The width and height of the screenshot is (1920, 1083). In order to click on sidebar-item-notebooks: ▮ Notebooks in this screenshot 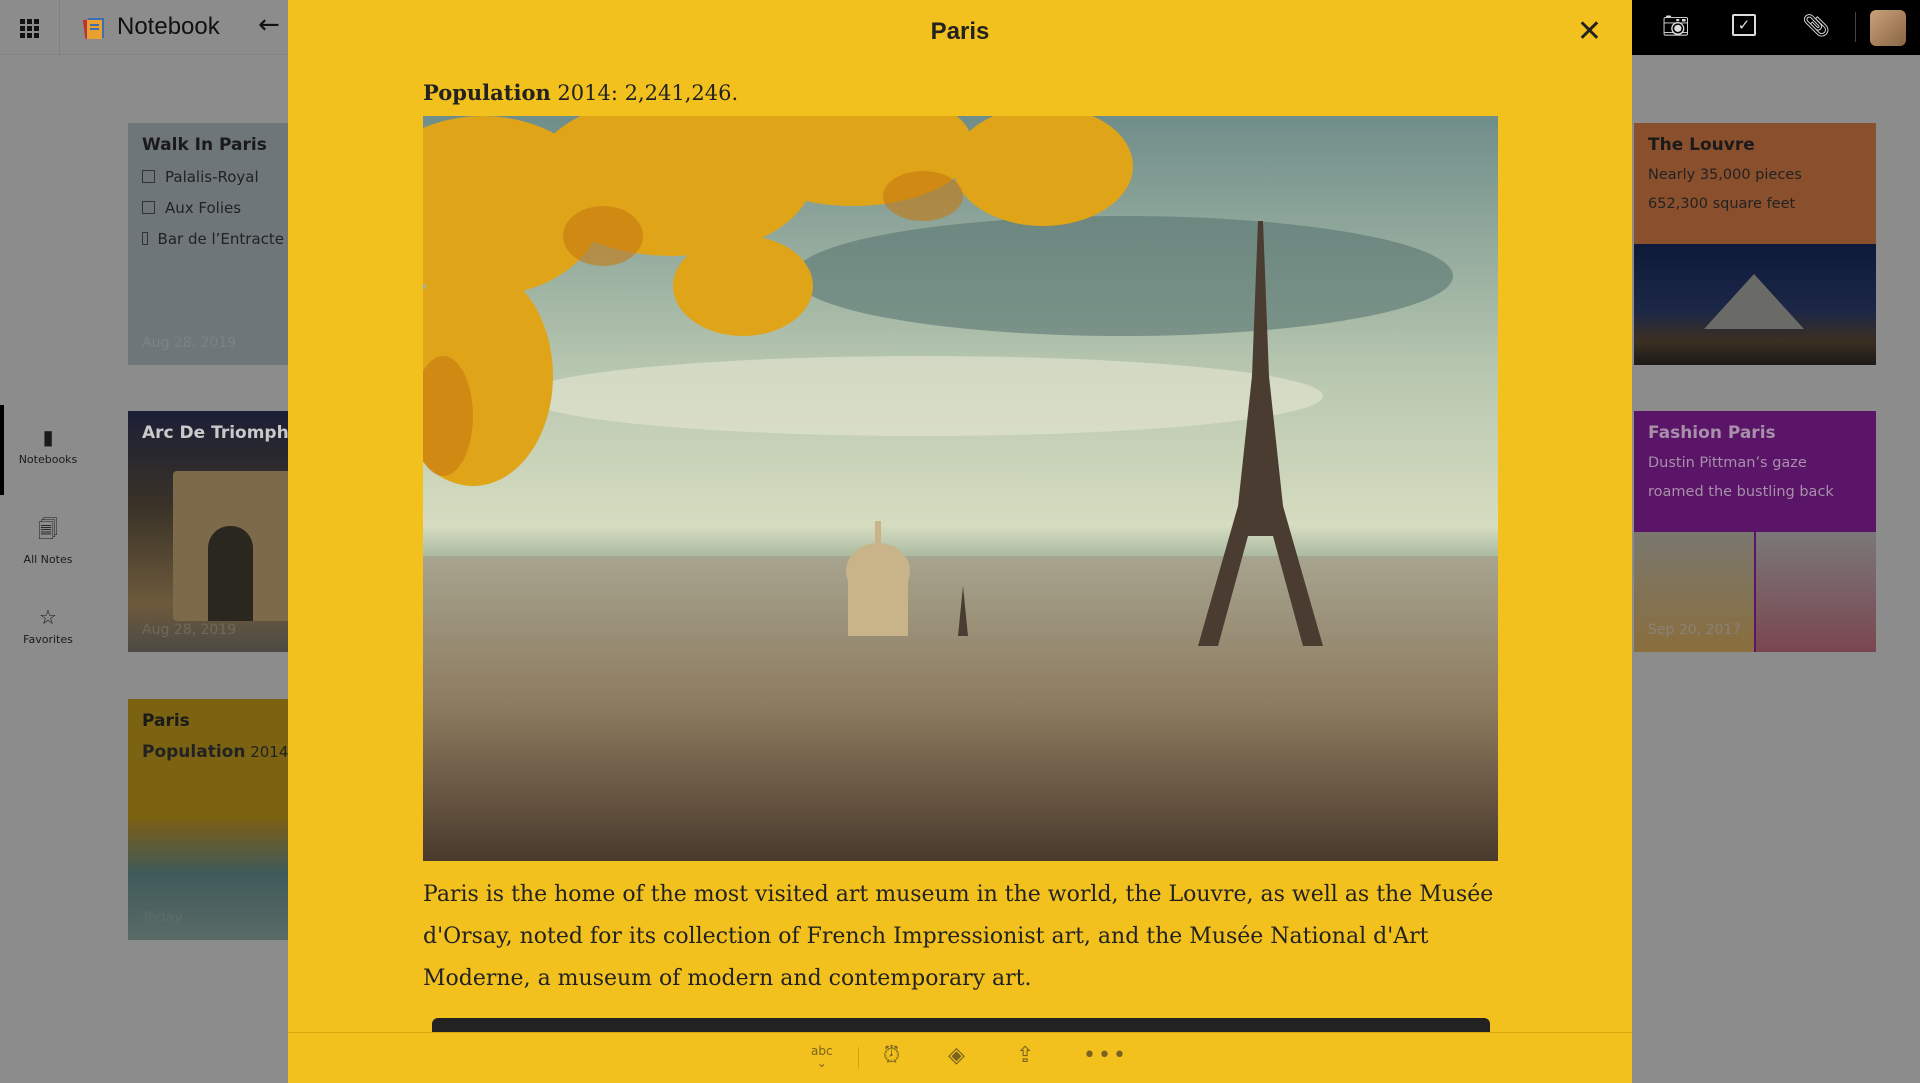, I will do `click(48, 445)`.